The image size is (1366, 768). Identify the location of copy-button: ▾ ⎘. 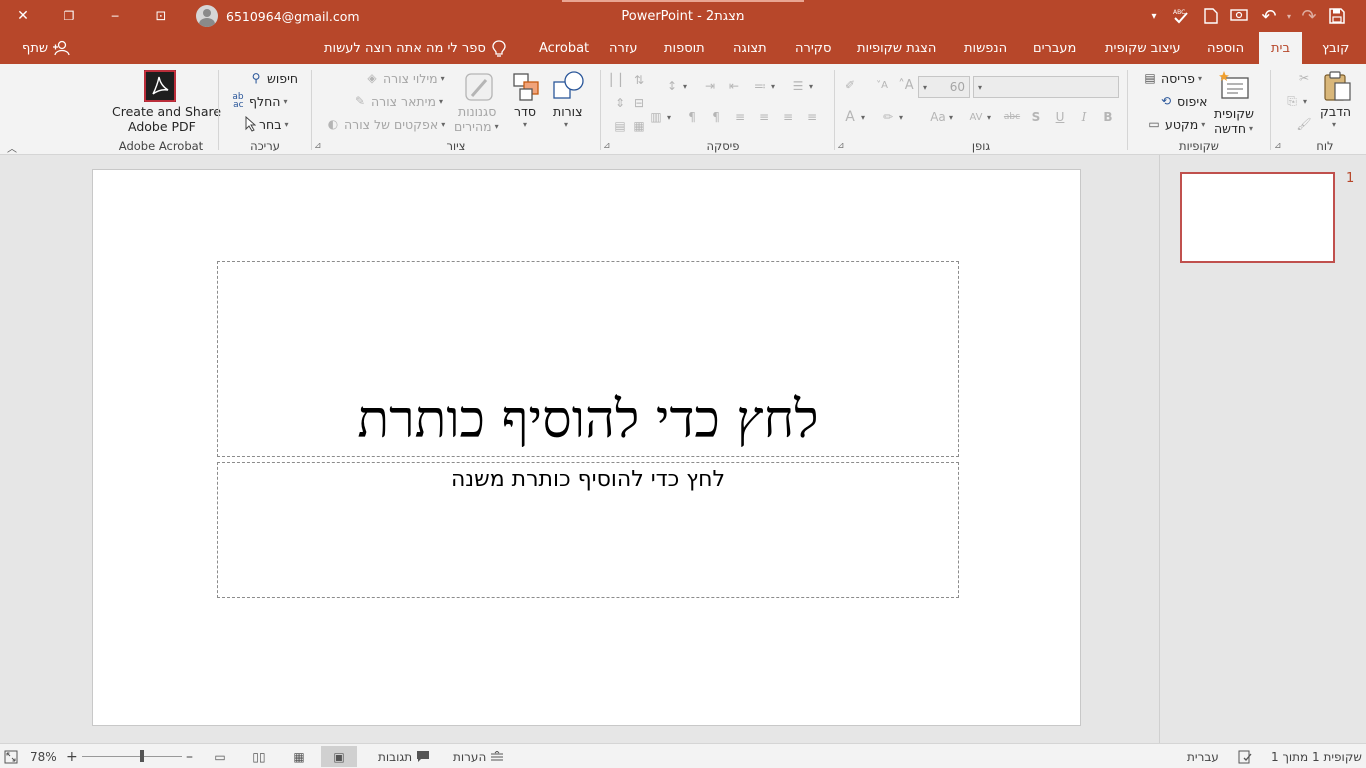
(1295, 101).